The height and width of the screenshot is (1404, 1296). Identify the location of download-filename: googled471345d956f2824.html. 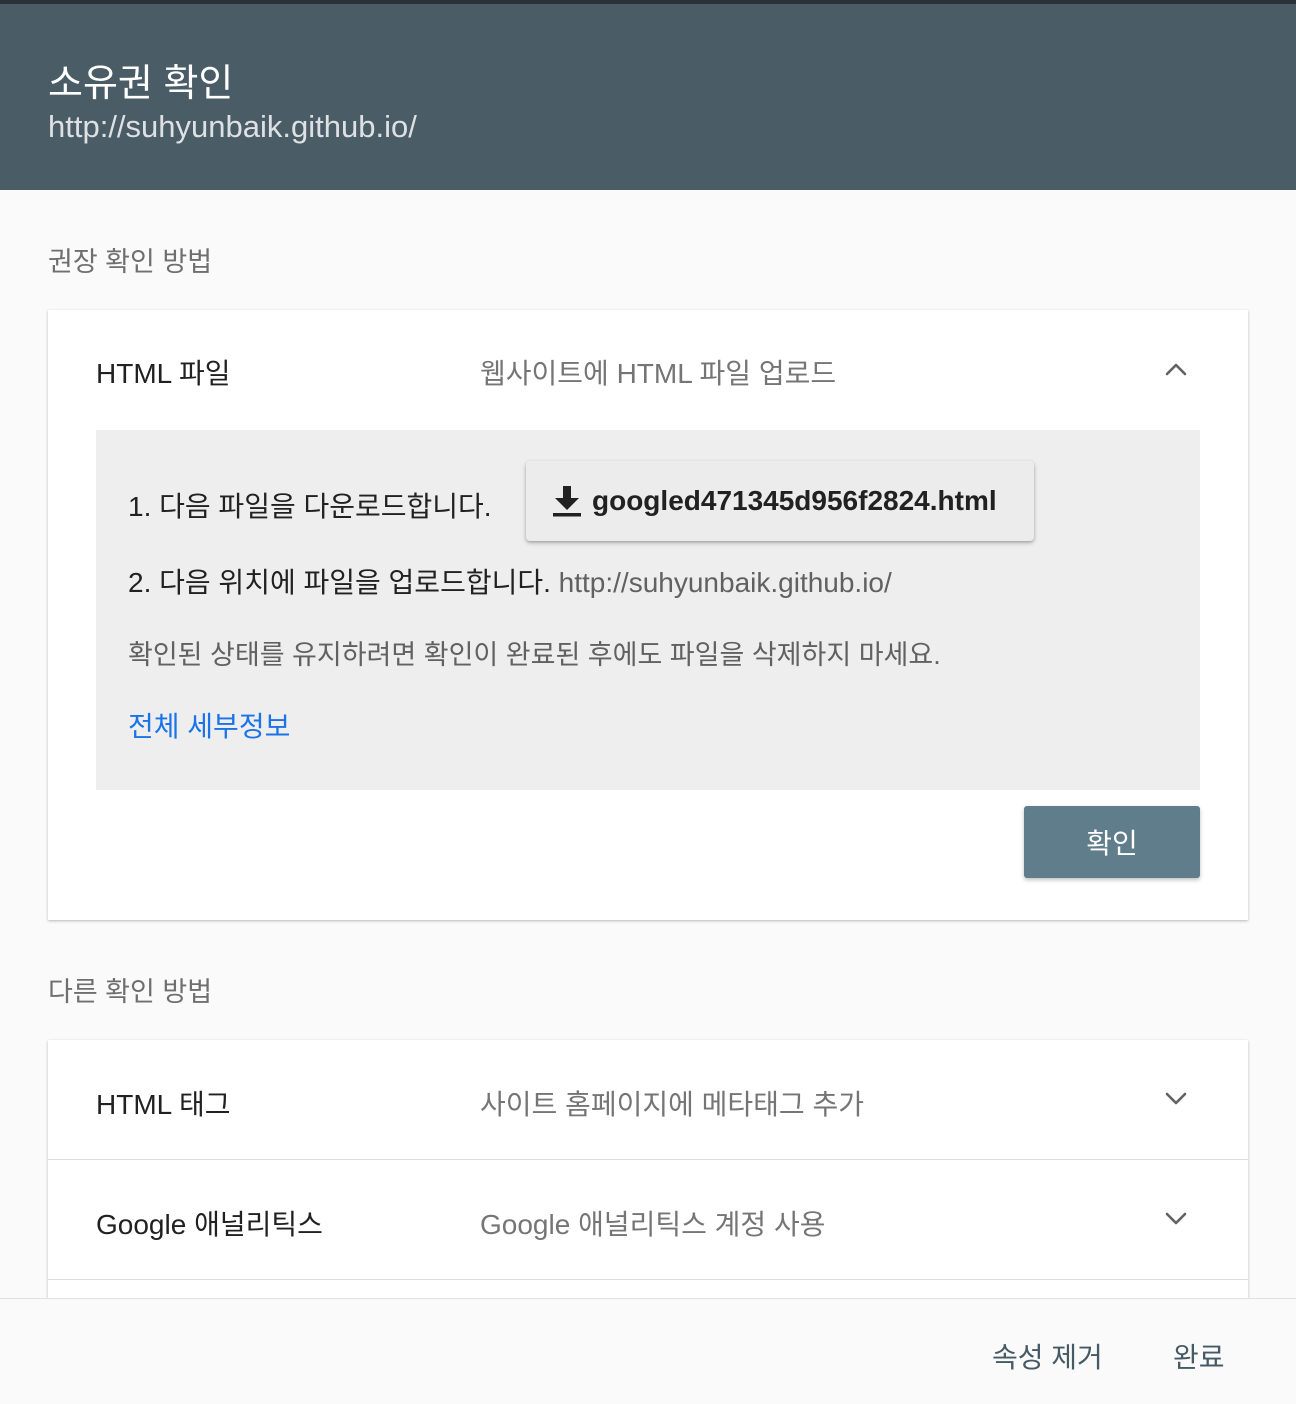
(794, 500).